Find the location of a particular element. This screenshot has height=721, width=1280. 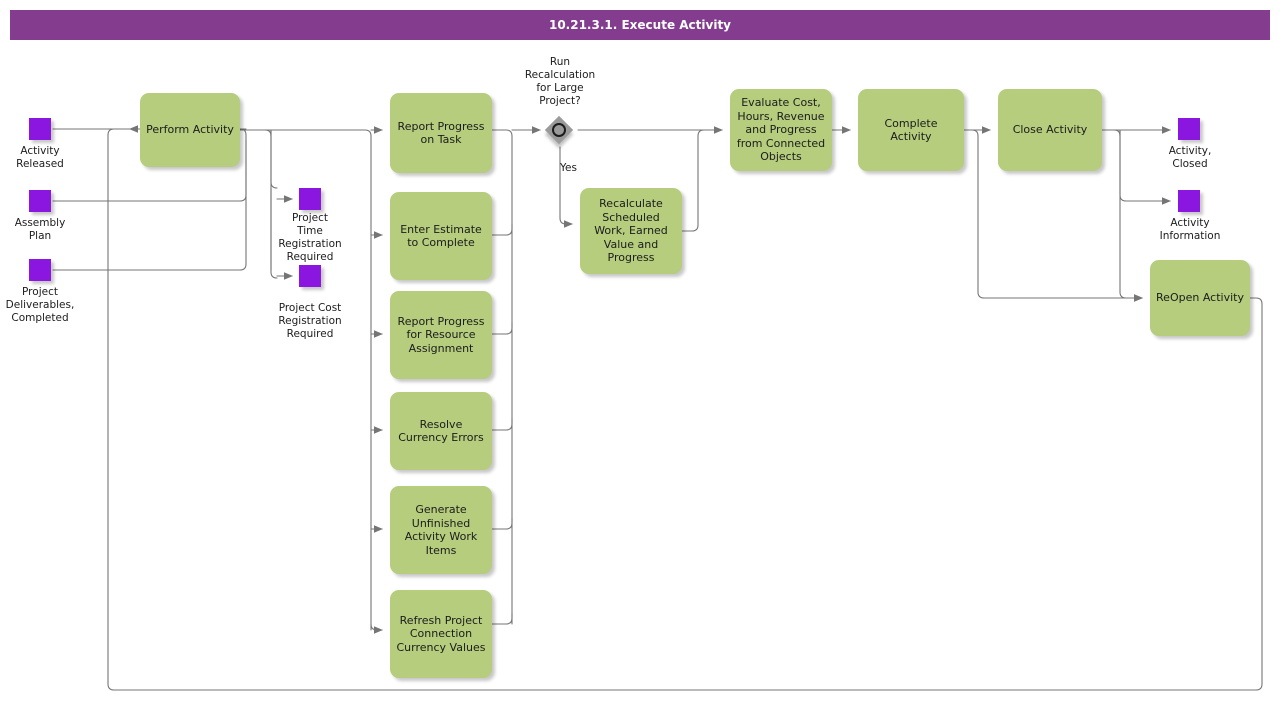

edge-close-to-reopen is located at coordinates (1131, 215).